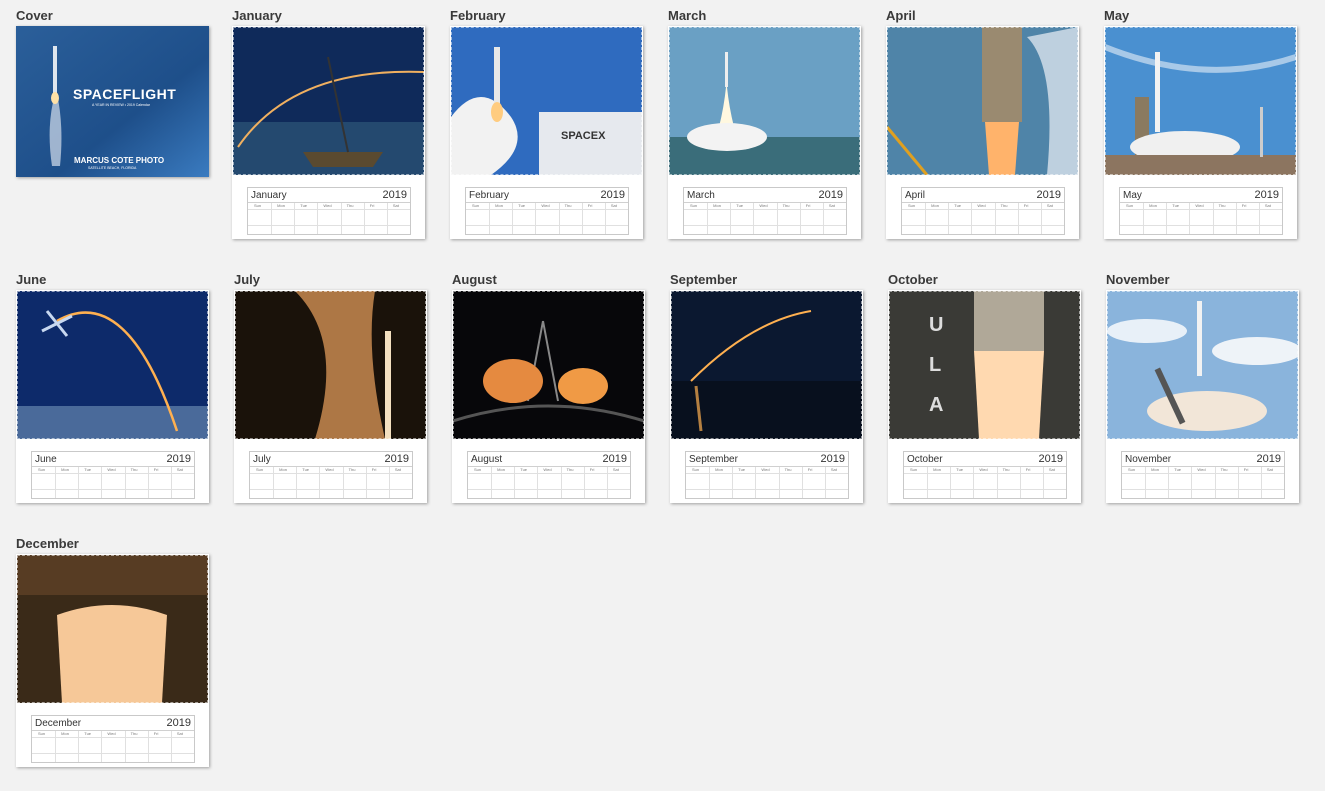 The height and width of the screenshot is (791, 1325). I want to click on month-page-thumbnail: April 2019 Sun Mon Tue Wed Thu Fri Sat, so click(982, 132).